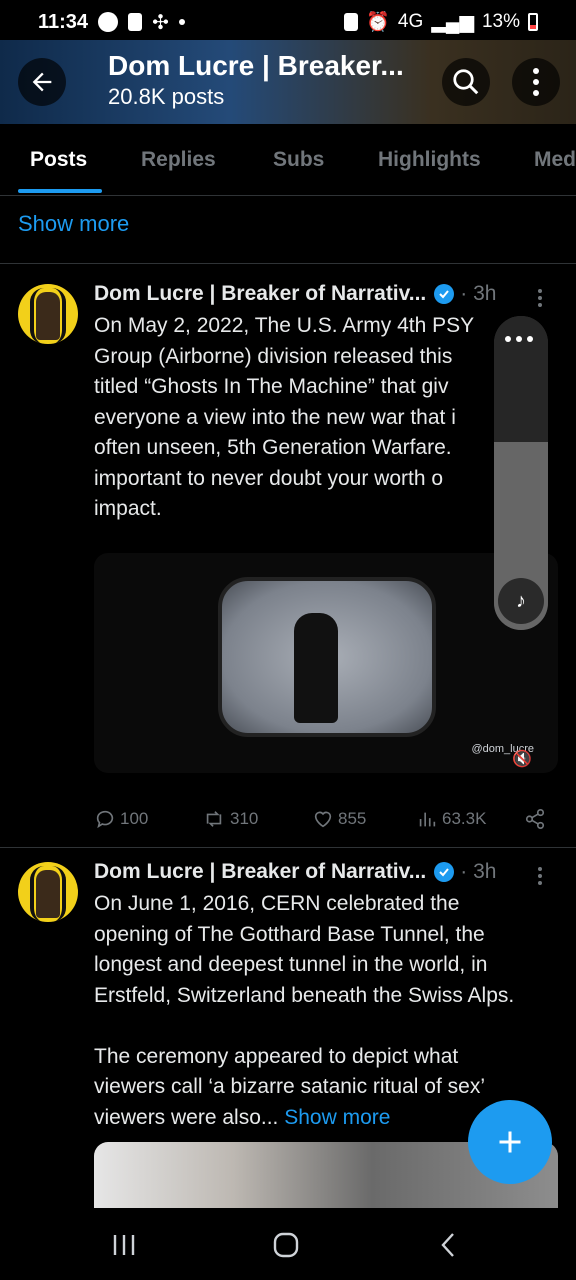 Image resolution: width=576 pixels, height=1280 pixels. Describe the element at coordinates (429, 160) in the screenshot. I see `tab-highlights: Highlights` at that location.